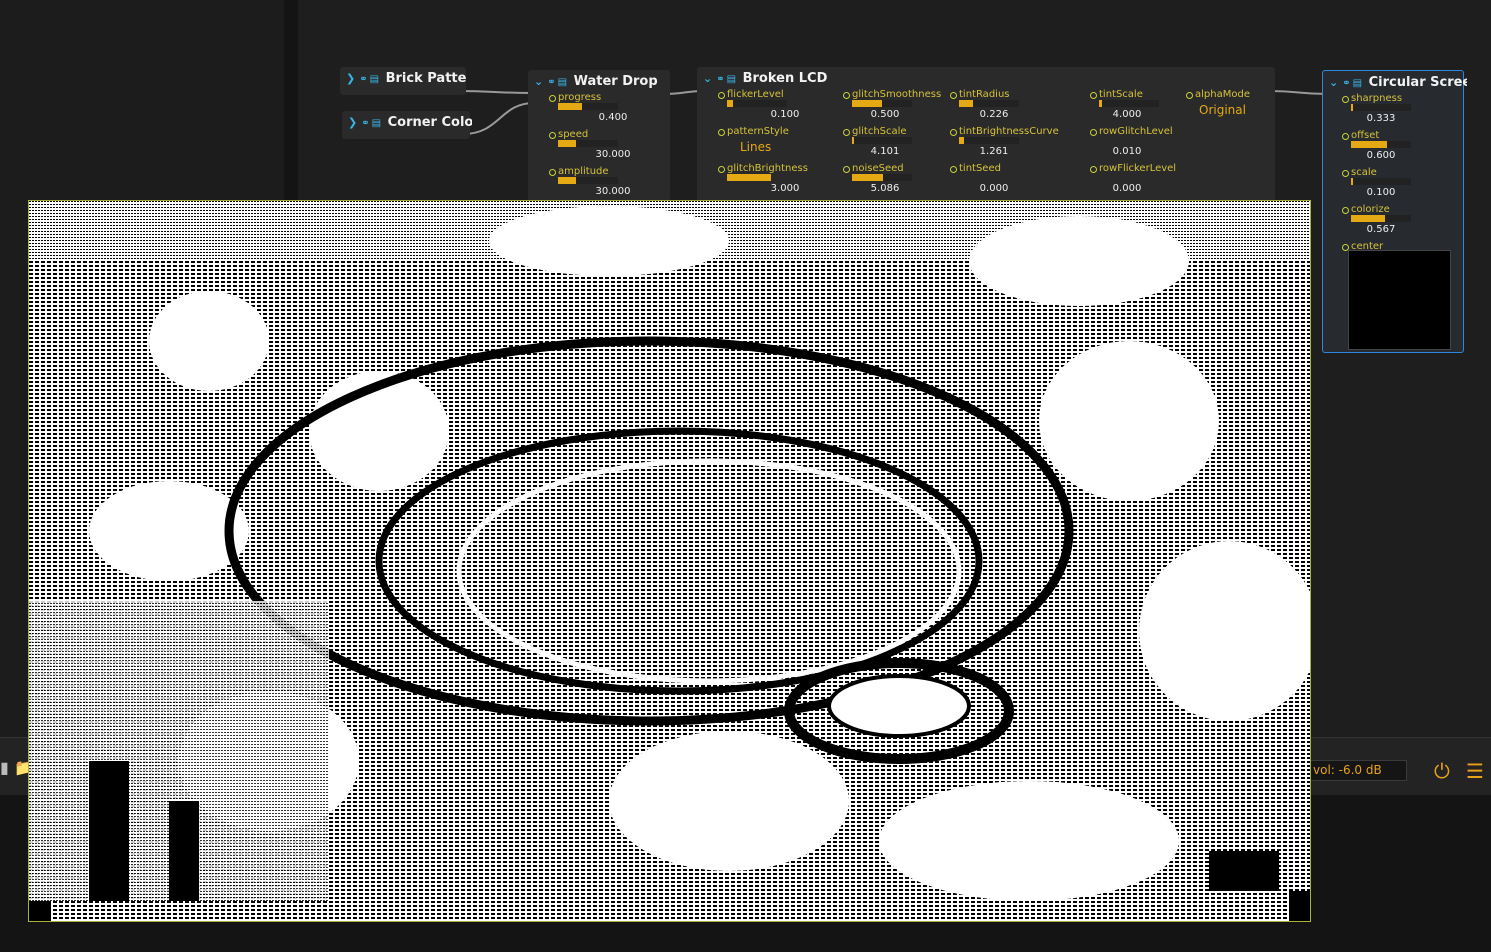  What do you see at coordinates (1417, 82) in the screenshot?
I see `node-title: Circular Screen` at bounding box center [1417, 82].